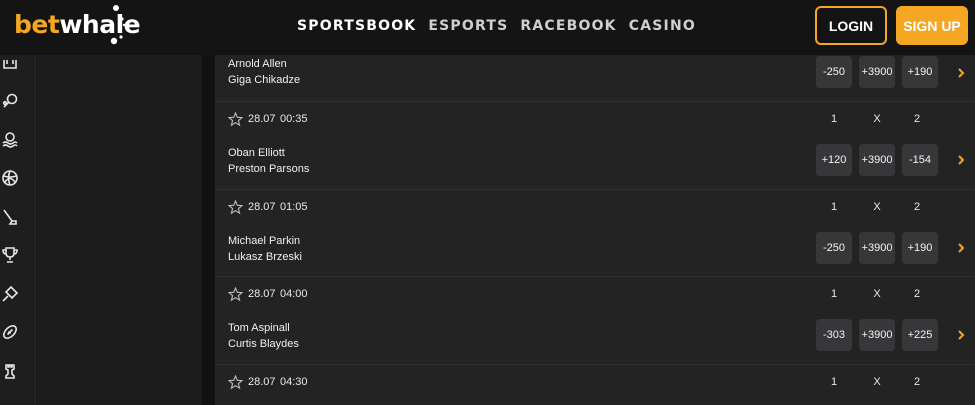  Describe the element at coordinates (356, 26) in the screenshot. I see `nav-sportsbook: SPORTSBOOK` at that location.